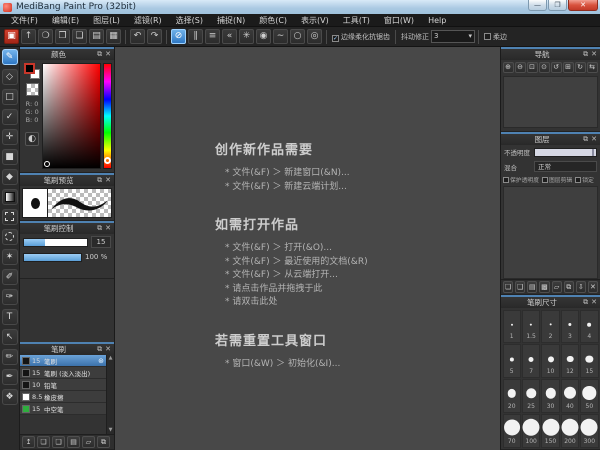 The width and height of the screenshot is (600, 450). I want to click on menu-item-10: Help, so click(437, 20).